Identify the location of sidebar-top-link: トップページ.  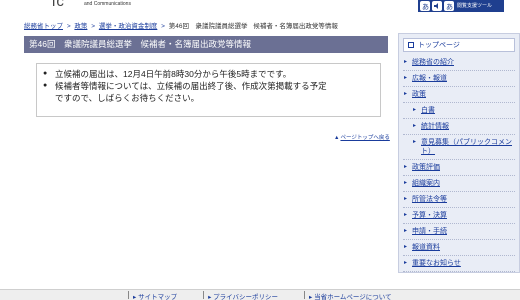
(459, 45).